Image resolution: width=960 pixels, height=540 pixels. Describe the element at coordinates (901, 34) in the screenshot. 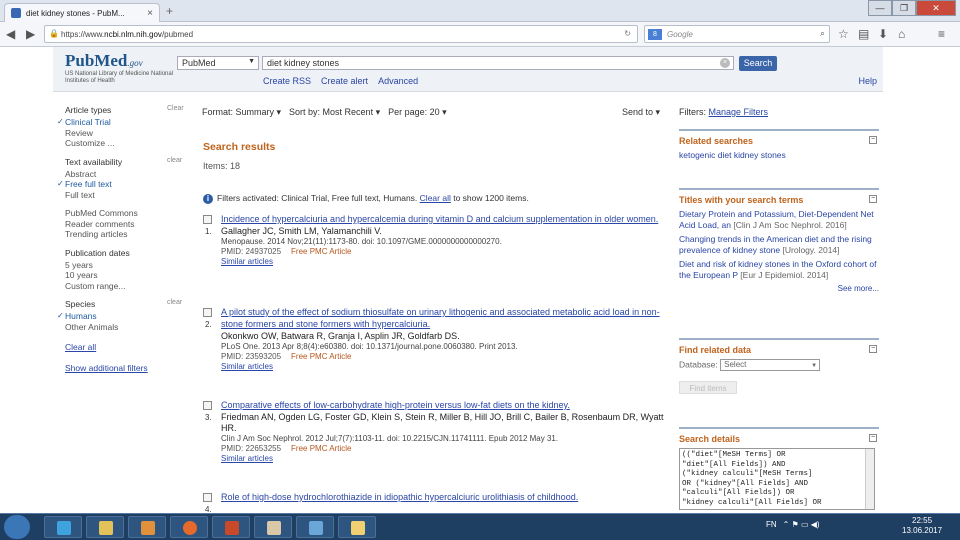

I see `home-icon: ⌂` at that location.